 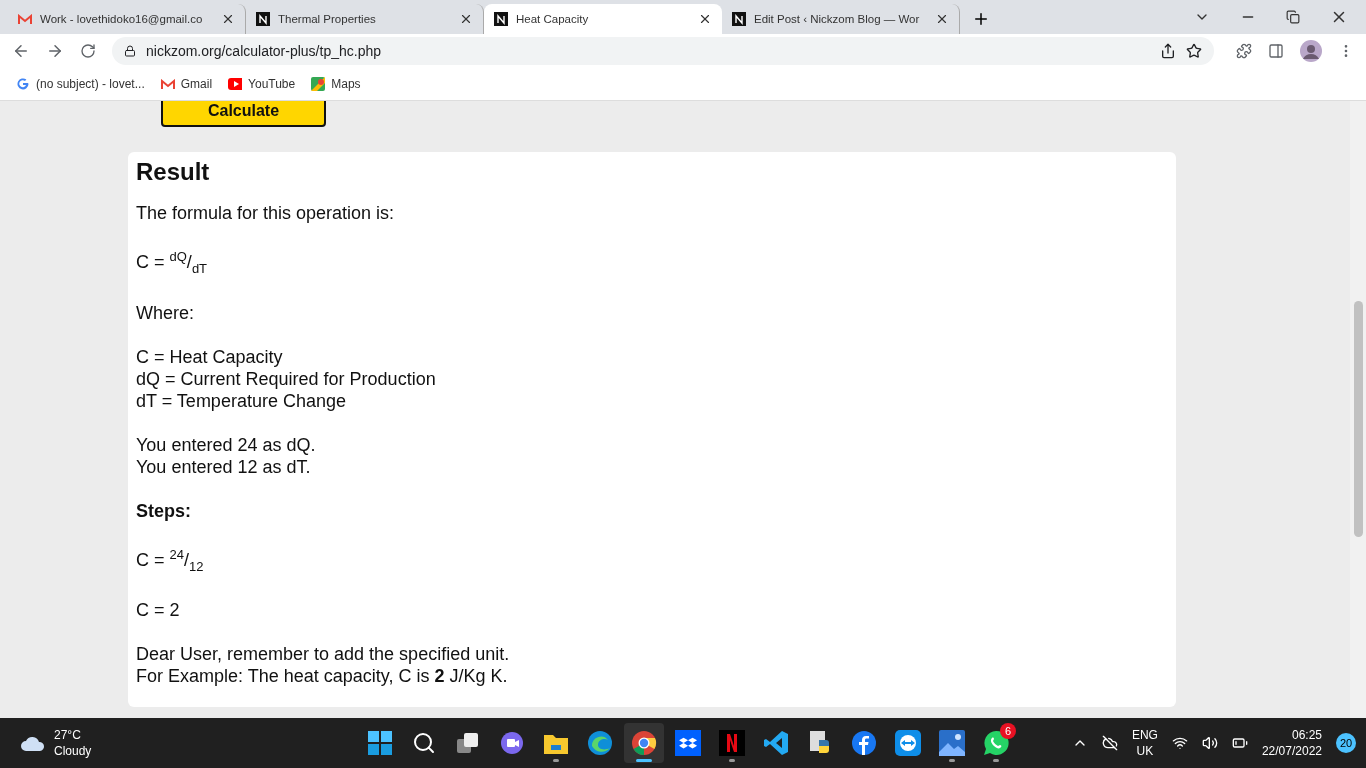 I want to click on play-icon, so click(x=235, y=84).